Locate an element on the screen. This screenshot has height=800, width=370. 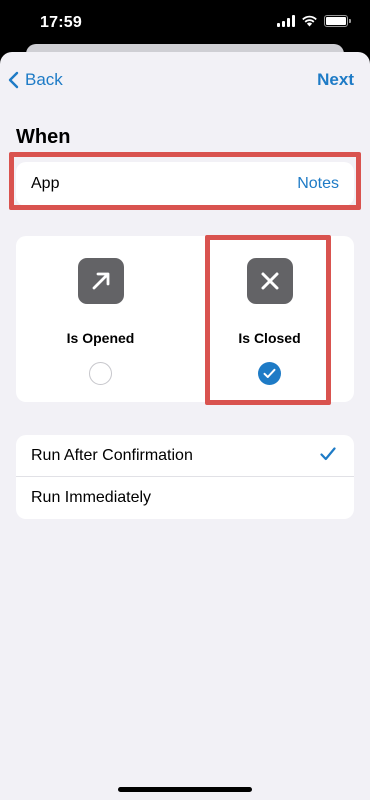
section-title: When is located at coordinates (43, 137).